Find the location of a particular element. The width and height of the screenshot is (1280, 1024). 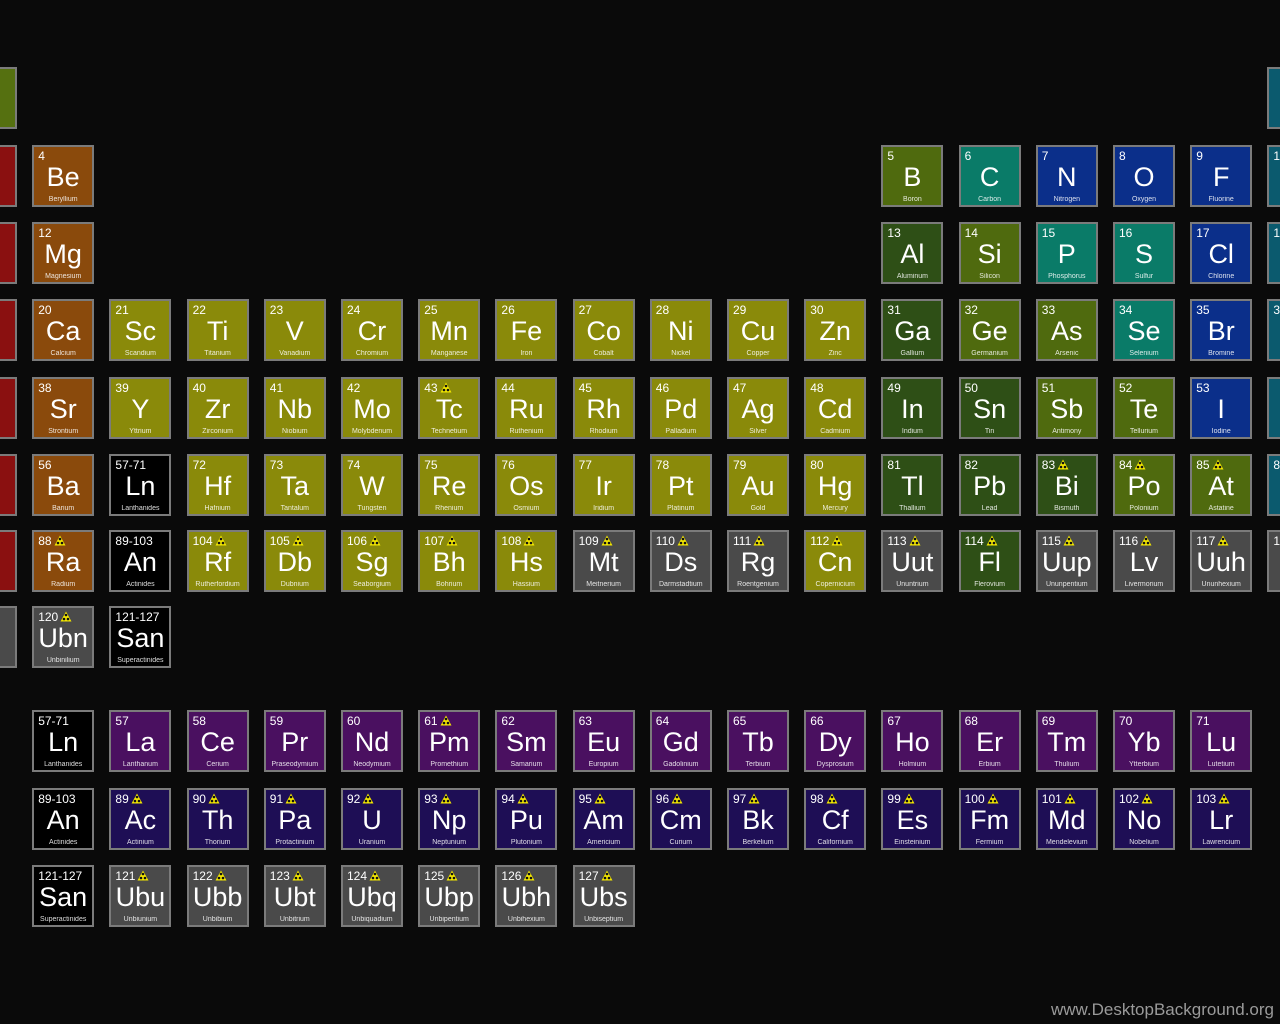

element-name: Unbitrium is located at coordinates (294, 919).